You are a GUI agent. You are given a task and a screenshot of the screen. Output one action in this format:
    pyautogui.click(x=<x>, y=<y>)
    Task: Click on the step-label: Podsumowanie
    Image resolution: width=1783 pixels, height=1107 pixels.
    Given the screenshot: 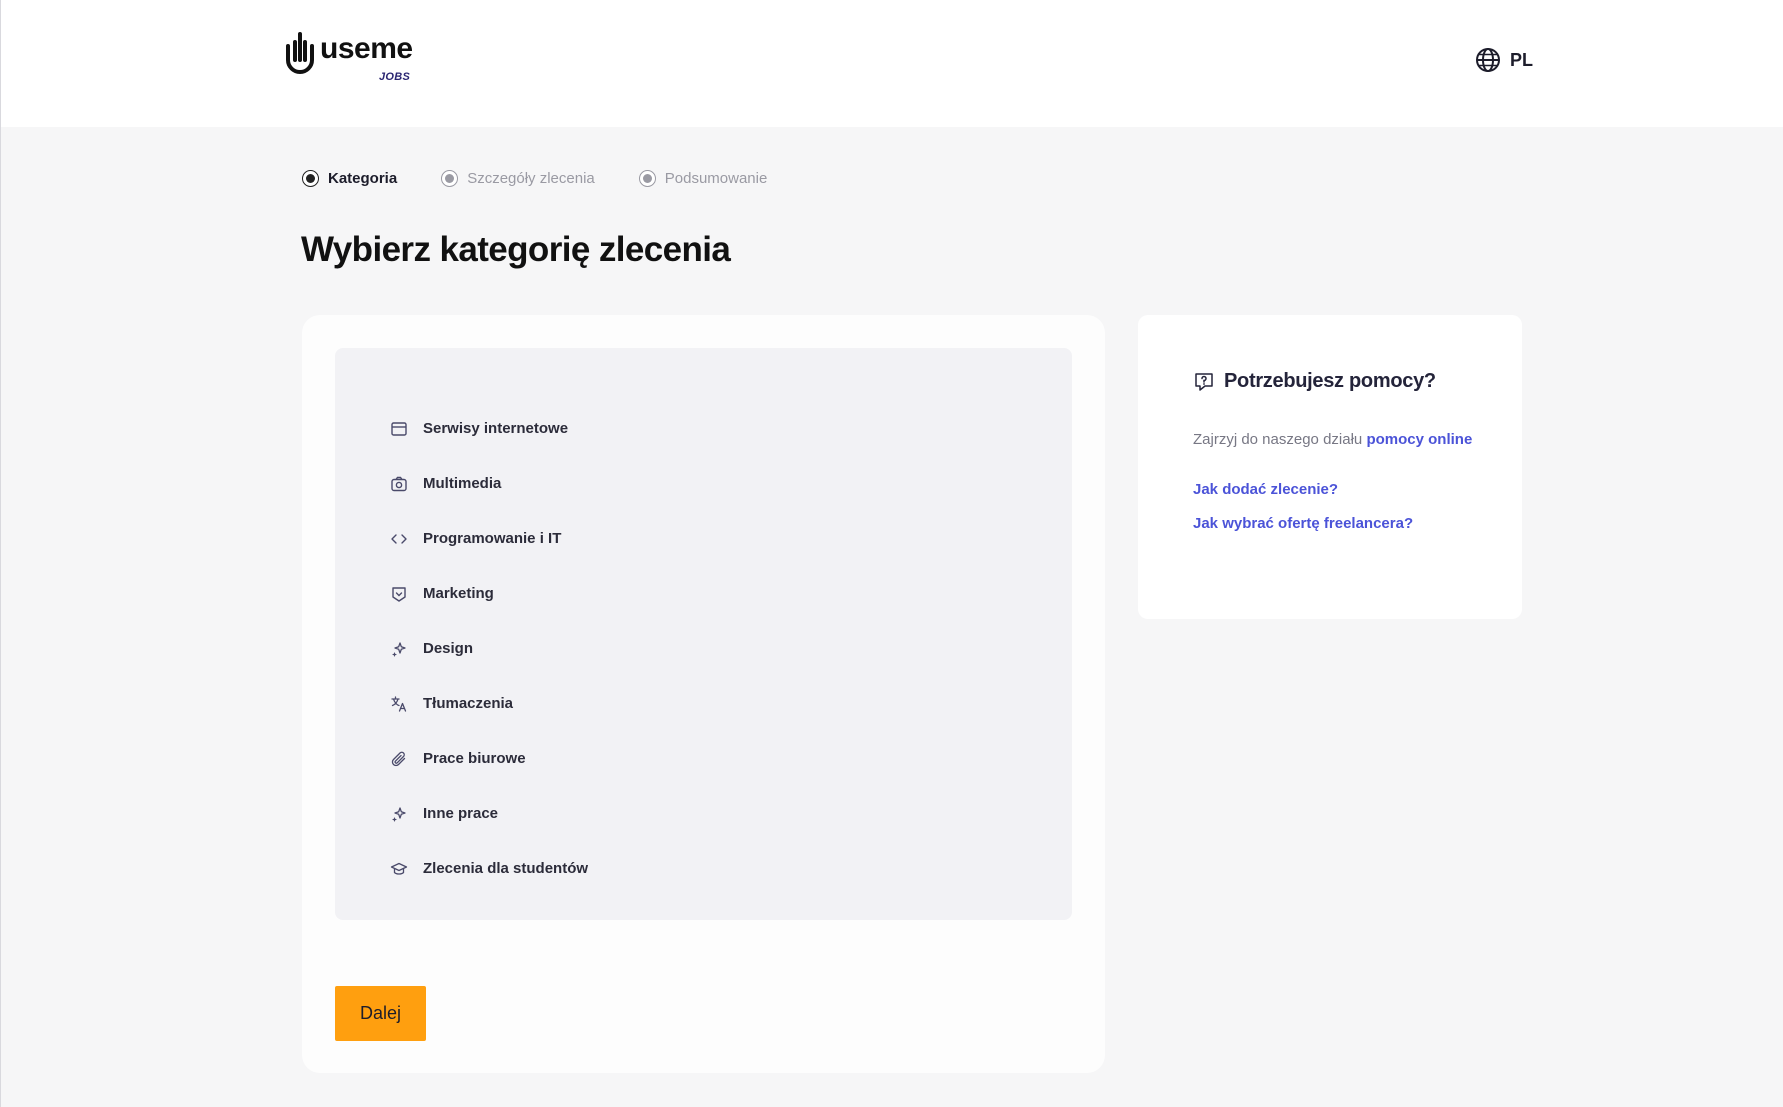 What is the action you would take?
    pyautogui.click(x=716, y=178)
    